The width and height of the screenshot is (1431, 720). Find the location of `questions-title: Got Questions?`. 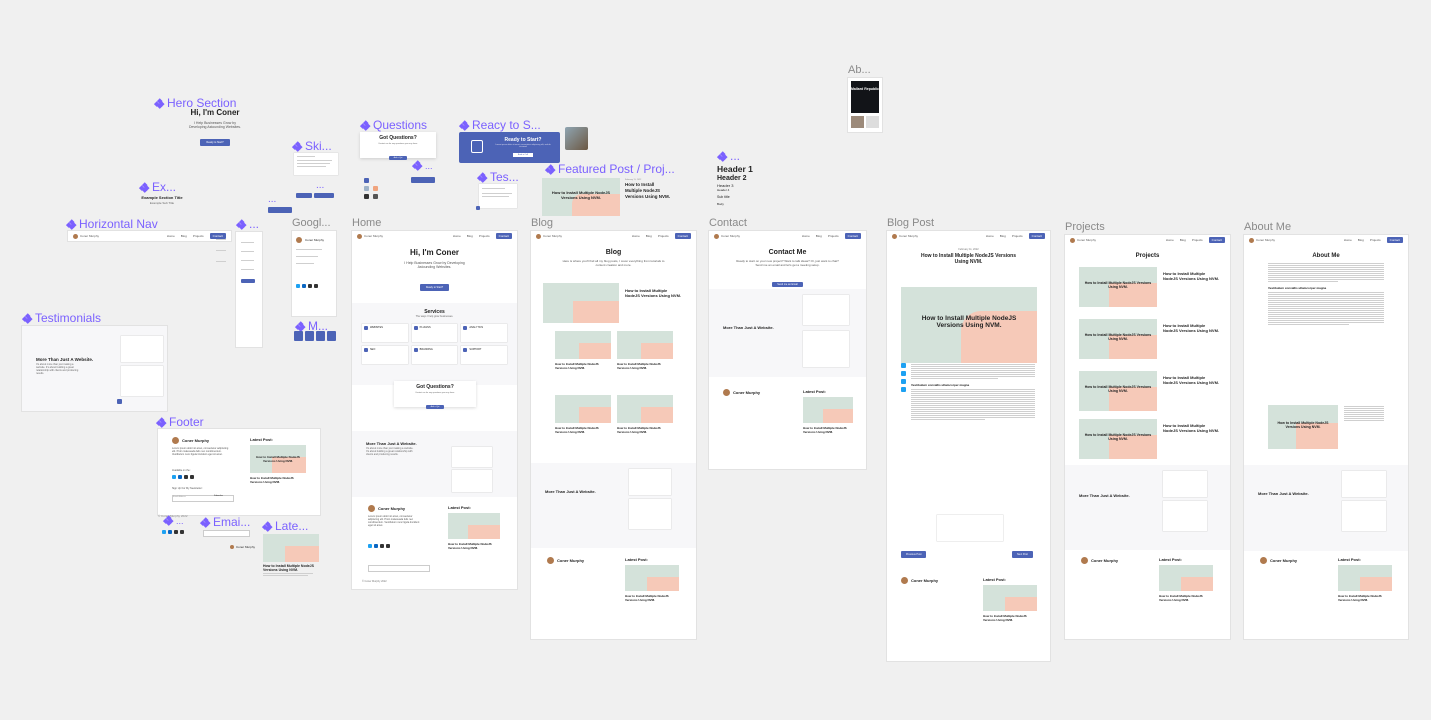

questions-title: Got Questions? is located at coordinates (398, 138).